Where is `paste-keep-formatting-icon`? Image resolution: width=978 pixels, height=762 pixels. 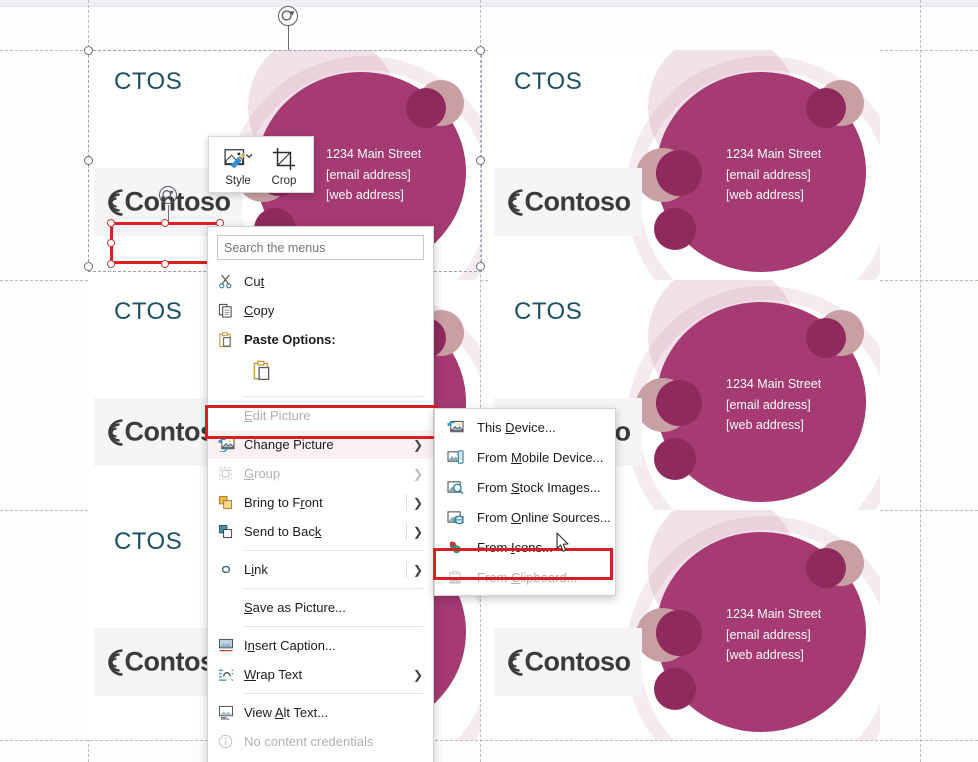 paste-keep-formatting-icon is located at coordinates (261, 373).